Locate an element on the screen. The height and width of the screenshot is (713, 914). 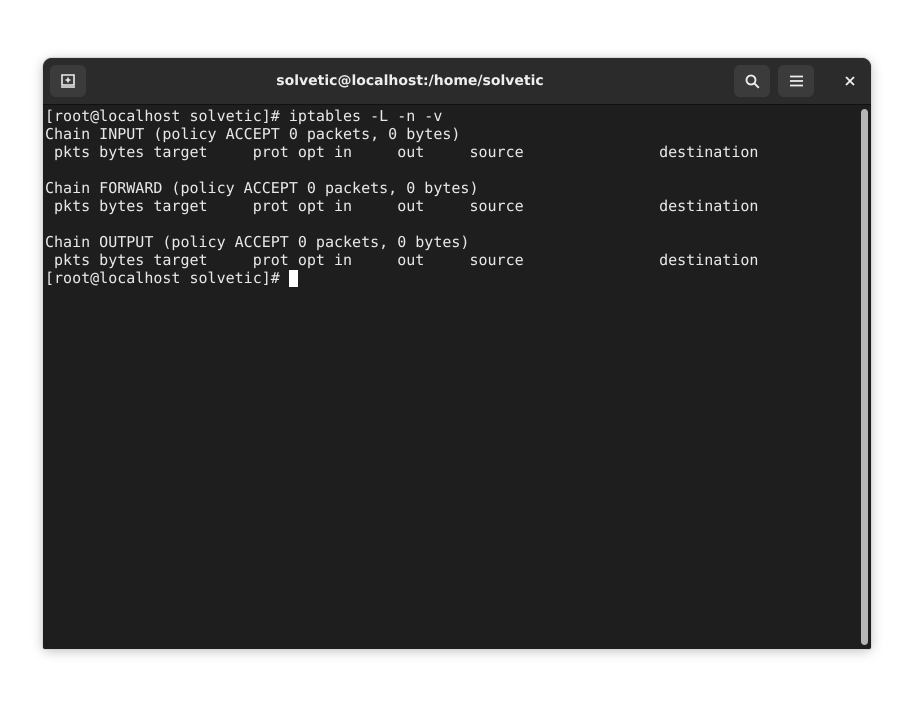
menu-icon is located at coordinates (796, 81).